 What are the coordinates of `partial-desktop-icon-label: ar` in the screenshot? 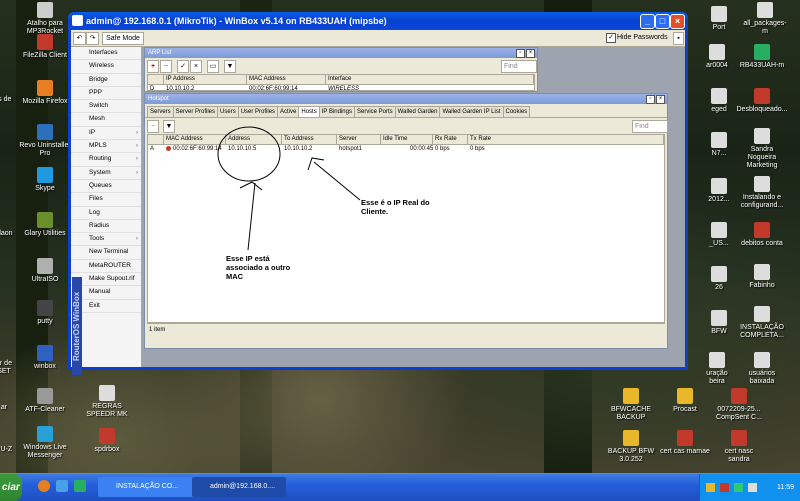 It's located at (11, 408).